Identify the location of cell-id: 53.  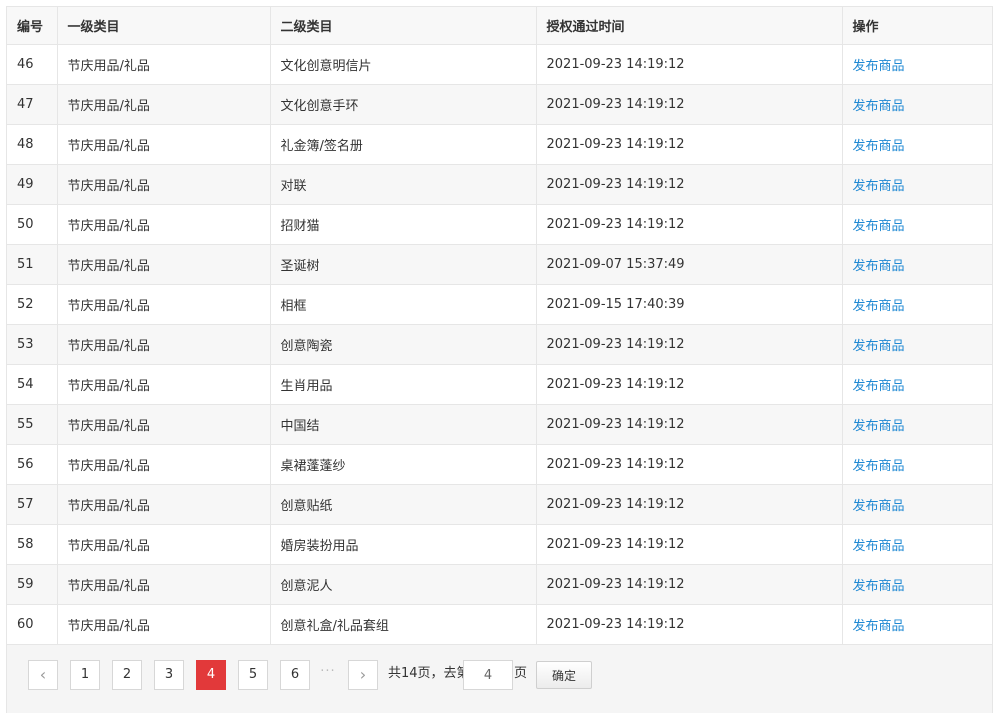
(32, 344).